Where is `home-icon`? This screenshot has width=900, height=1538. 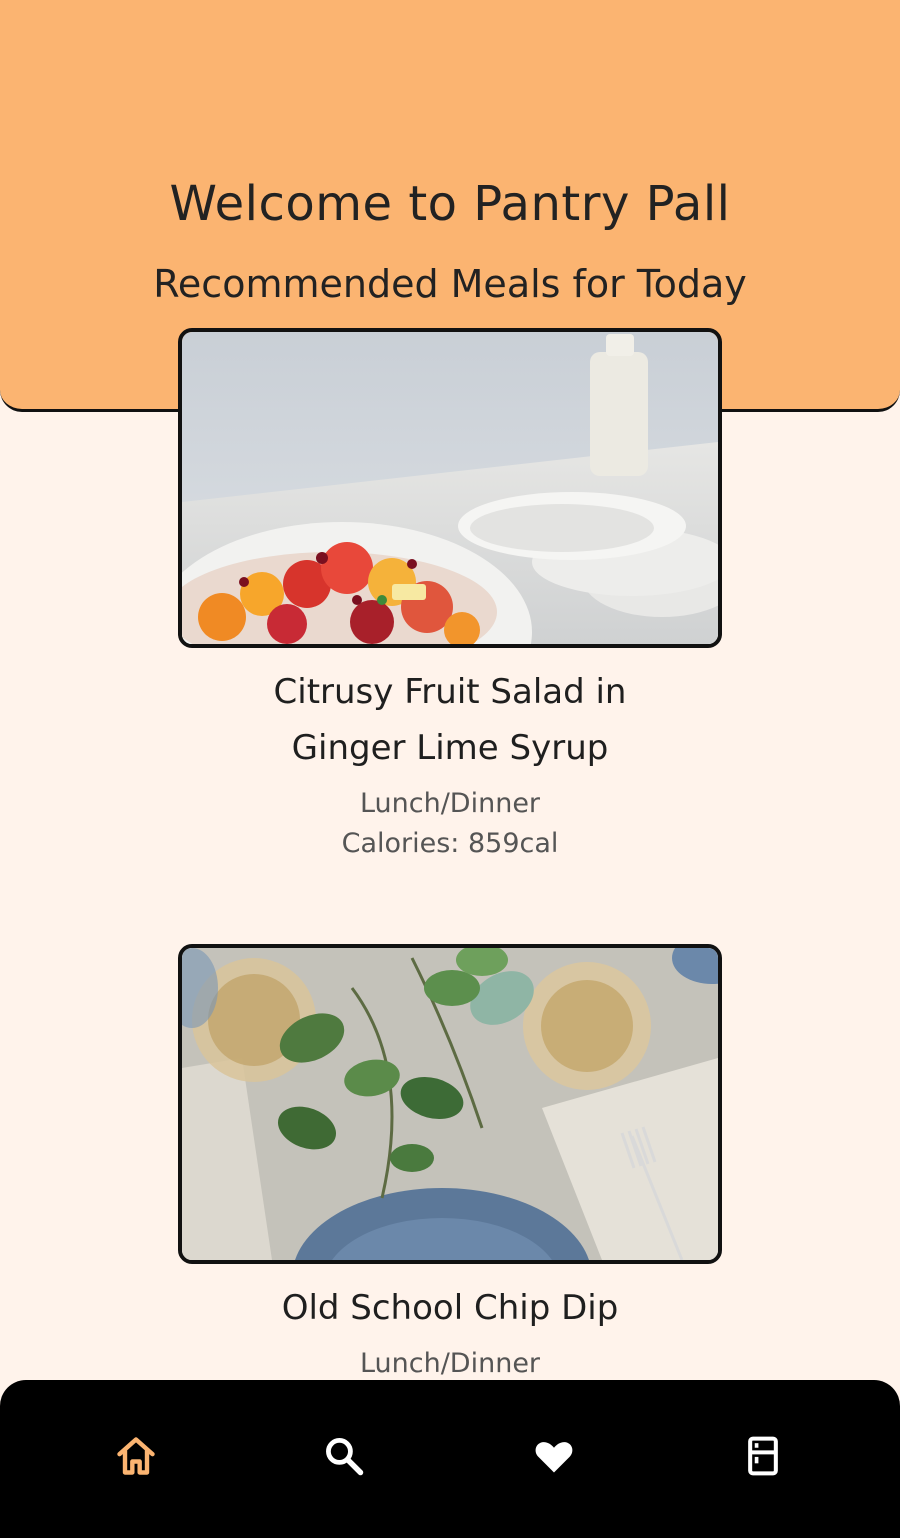
home-icon is located at coordinates (136, 1456).